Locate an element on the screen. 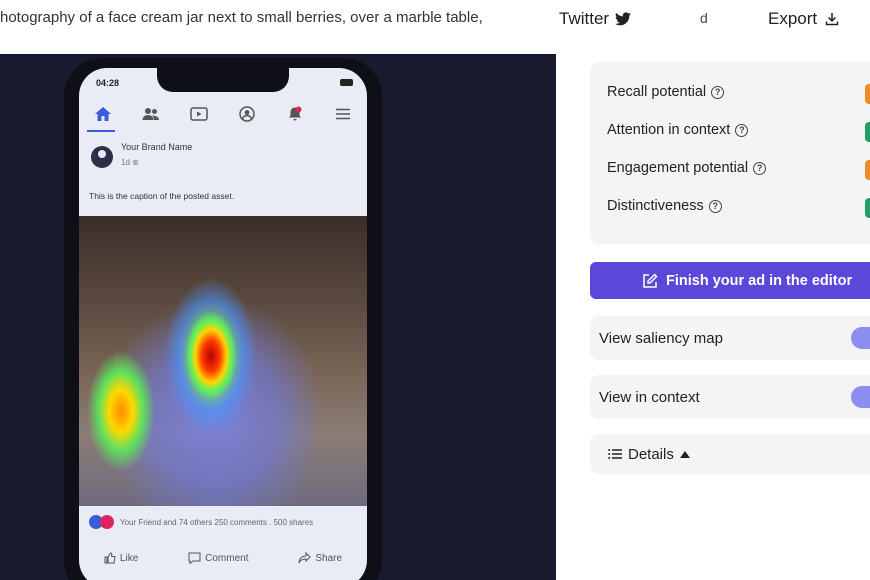 The height and width of the screenshot is (580, 870). friends-icon is located at coordinates (151, 114).